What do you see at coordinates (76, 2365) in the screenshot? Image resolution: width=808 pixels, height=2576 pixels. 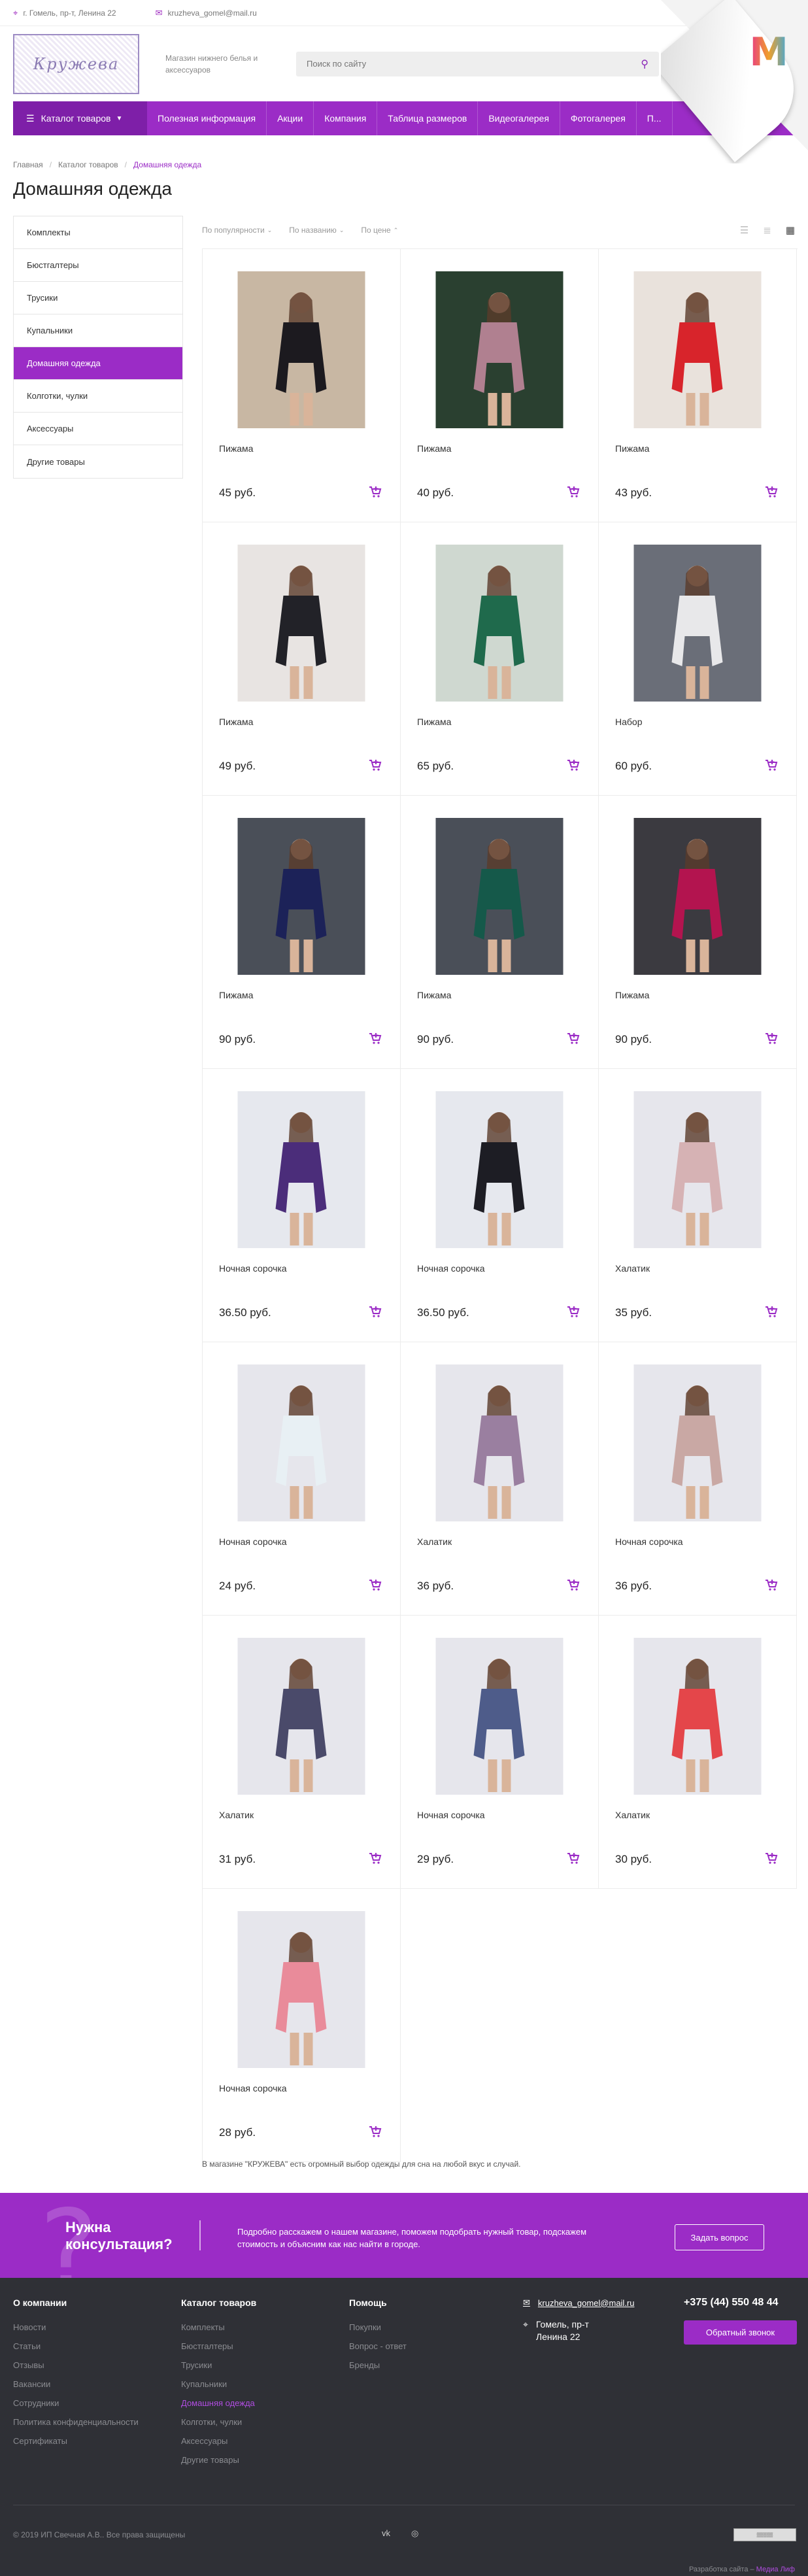 I see `footer-link: Отзывы` at bounding box center [76, 2365].